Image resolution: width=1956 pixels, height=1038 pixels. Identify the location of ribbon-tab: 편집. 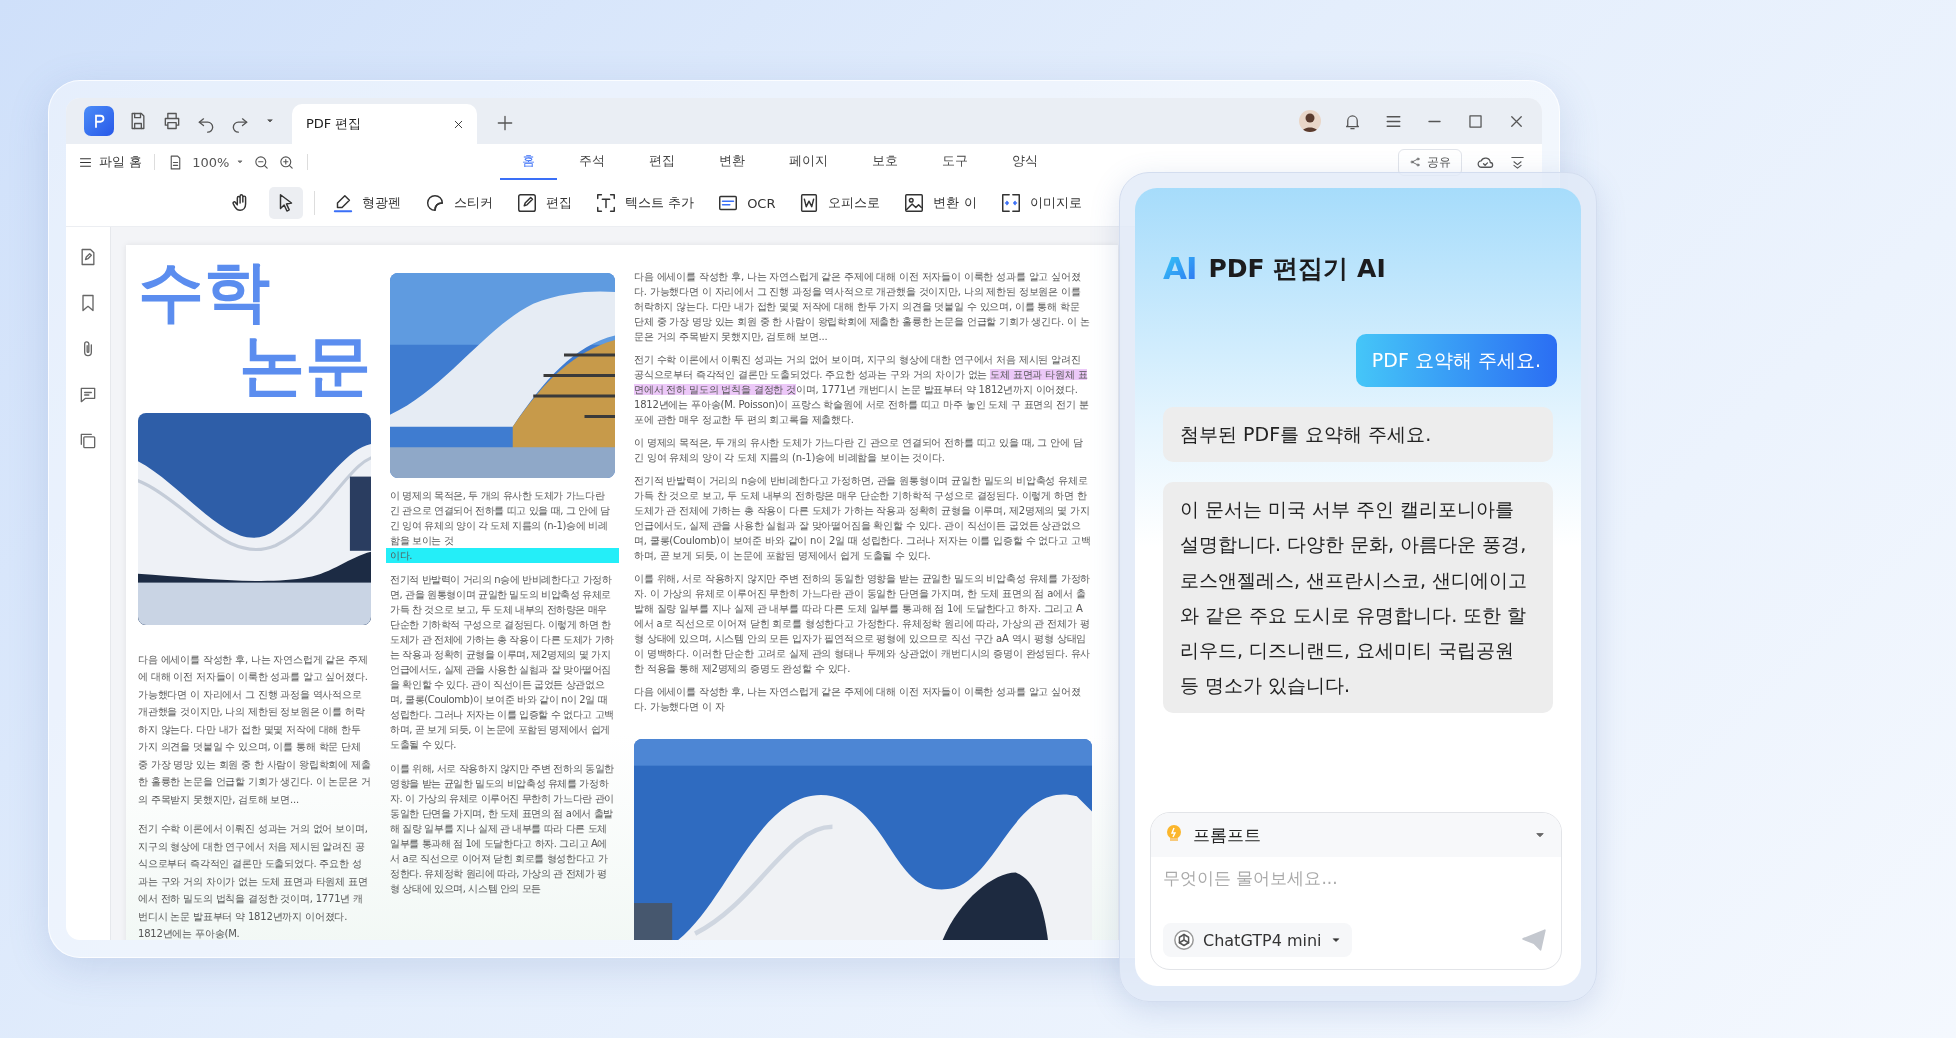
(662, 162).